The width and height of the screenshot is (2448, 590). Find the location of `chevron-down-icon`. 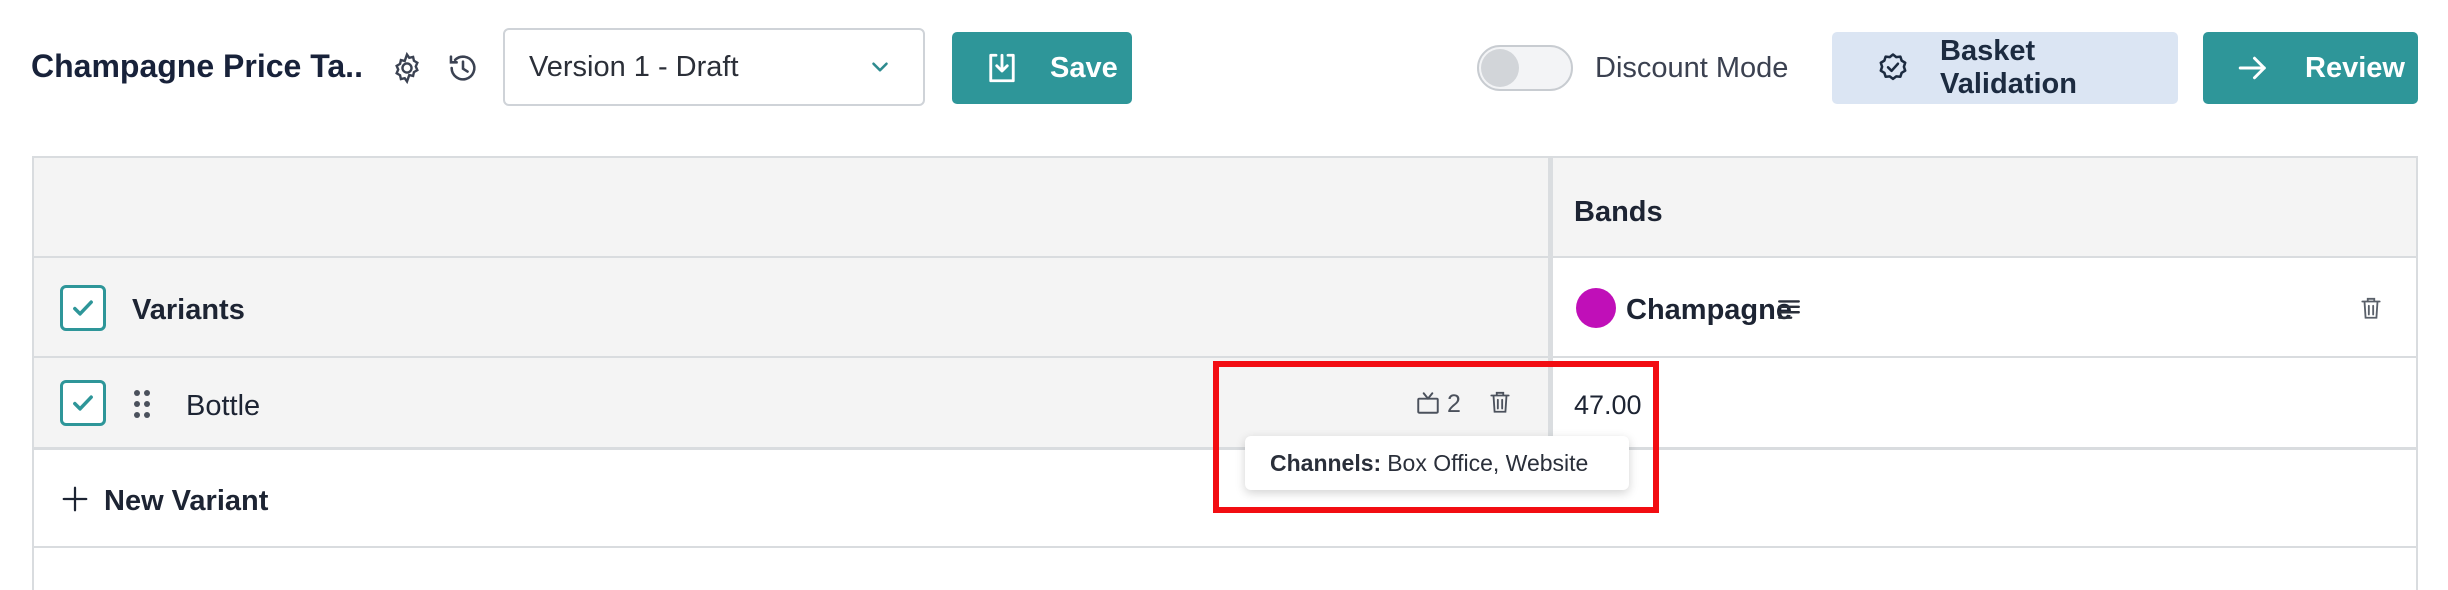

chevron-down-icon is located at coordinates (880, 69).